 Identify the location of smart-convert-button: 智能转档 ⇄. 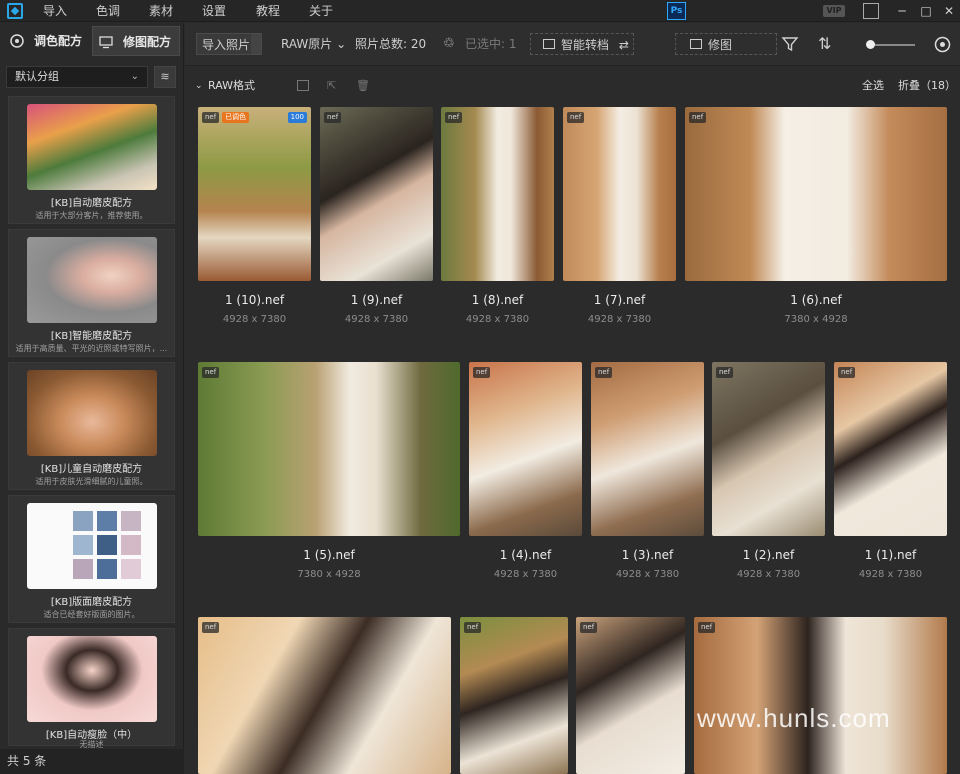
(582, 44).